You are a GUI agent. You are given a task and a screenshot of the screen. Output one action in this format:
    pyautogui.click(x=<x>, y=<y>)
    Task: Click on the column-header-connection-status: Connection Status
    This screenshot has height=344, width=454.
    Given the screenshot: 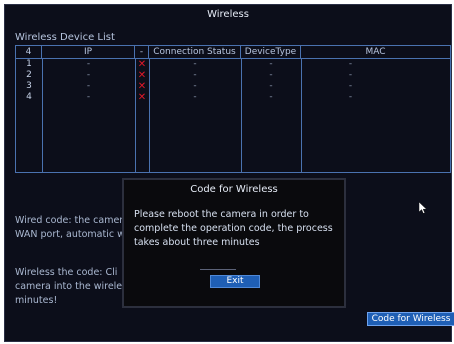 What is the action you would take?
    pyautogui.click(x=195, y=52)
    